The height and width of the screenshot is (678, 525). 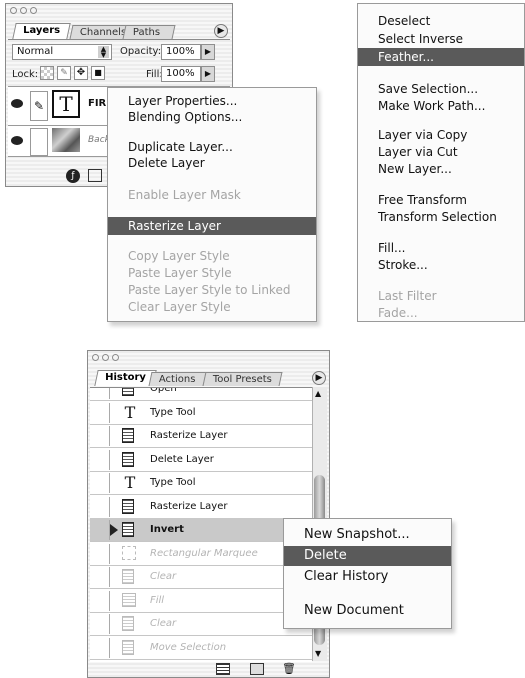 What do you see at coordinates (103, 52) in the screenshot?
I see `select-arrows-icon: ▲ ▼` at bounding box center [103, 52].